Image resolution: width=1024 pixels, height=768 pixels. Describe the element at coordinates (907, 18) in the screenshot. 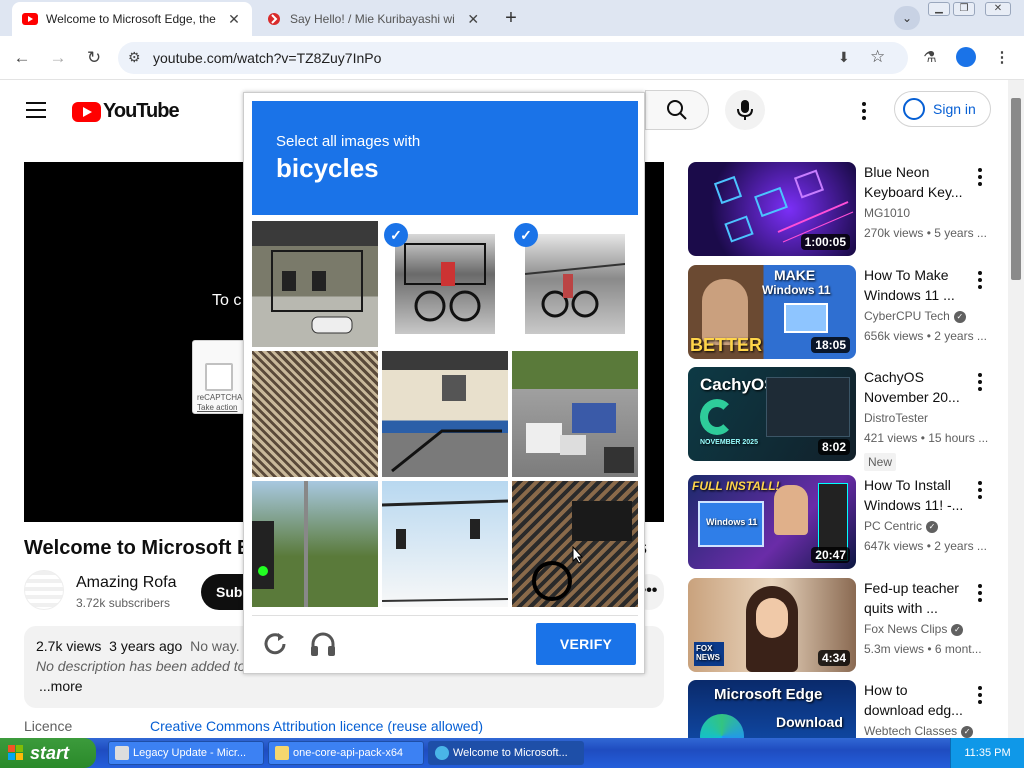

I see `tab-search-button: ⌄` at that location.